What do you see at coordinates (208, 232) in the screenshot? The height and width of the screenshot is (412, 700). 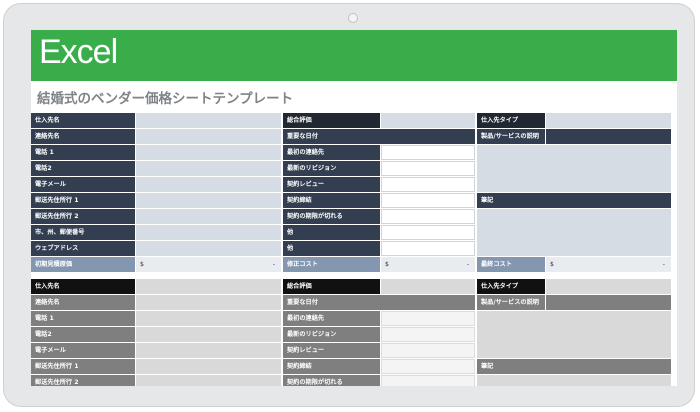 I see `input-city-state-zip` at bounding box center [208, 232].